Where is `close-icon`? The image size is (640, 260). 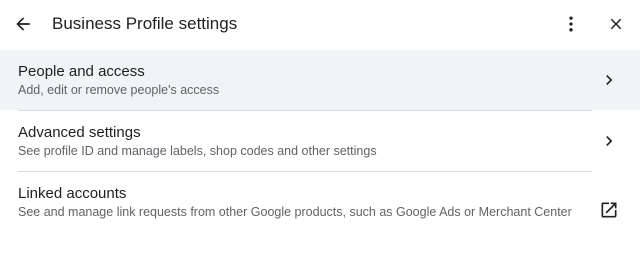 close-icon is located at coordinates (616, 24).